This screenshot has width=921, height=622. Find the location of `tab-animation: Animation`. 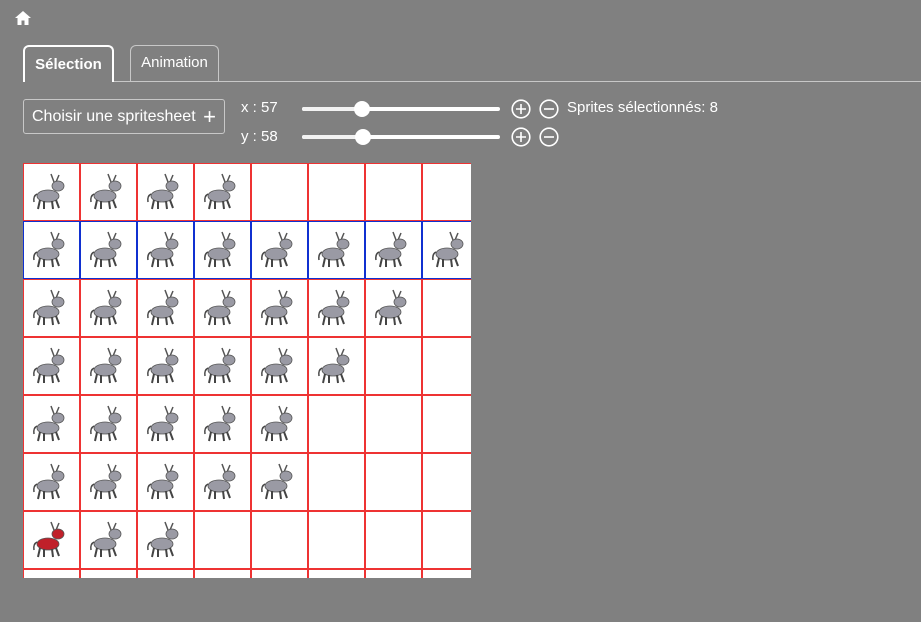

tab-animation: Animation is located at coordinates (174, 63).